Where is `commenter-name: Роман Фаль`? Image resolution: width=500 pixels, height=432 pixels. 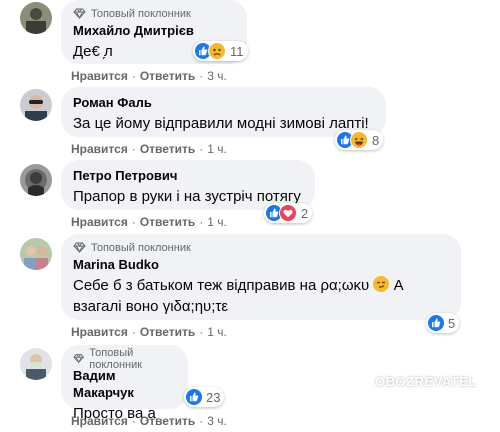 commenter-name: Роман Фаль is located at coordinates (223, 102).